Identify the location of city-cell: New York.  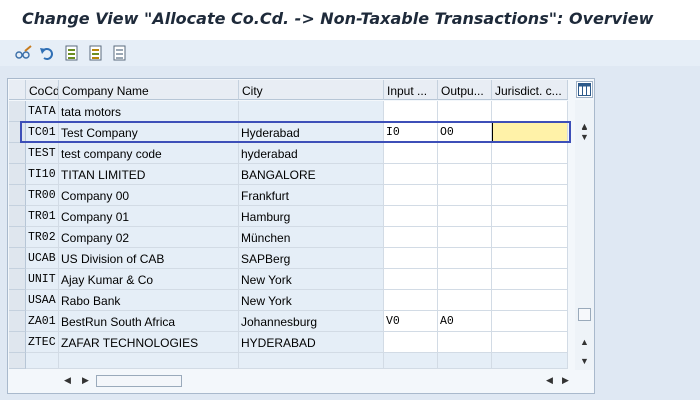
(311, 300).